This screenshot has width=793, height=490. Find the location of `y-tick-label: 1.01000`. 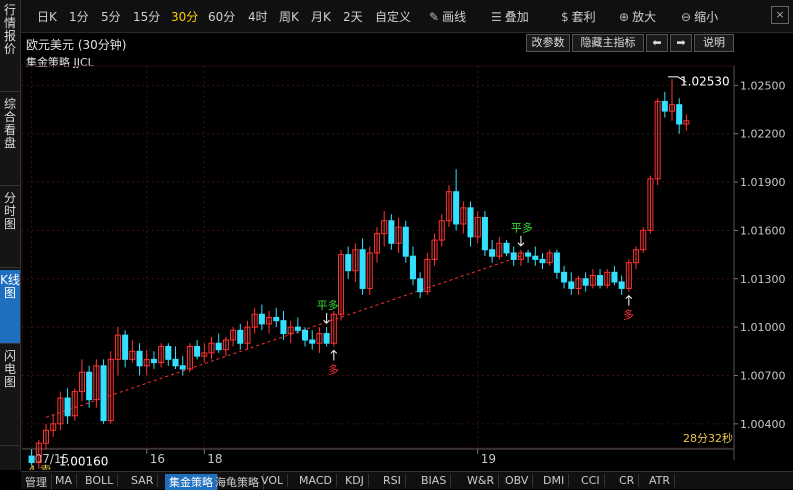

y-tick-label: 1.01000 is located at coordinates (763, 327).